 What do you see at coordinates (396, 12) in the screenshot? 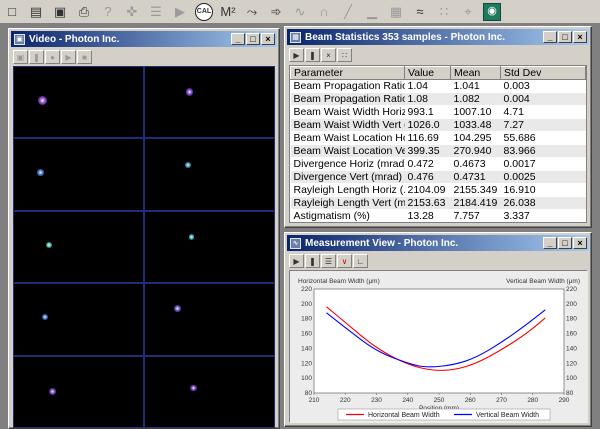
I see `toolbar-button-grid: ▦` at bounding box center [396, 12].